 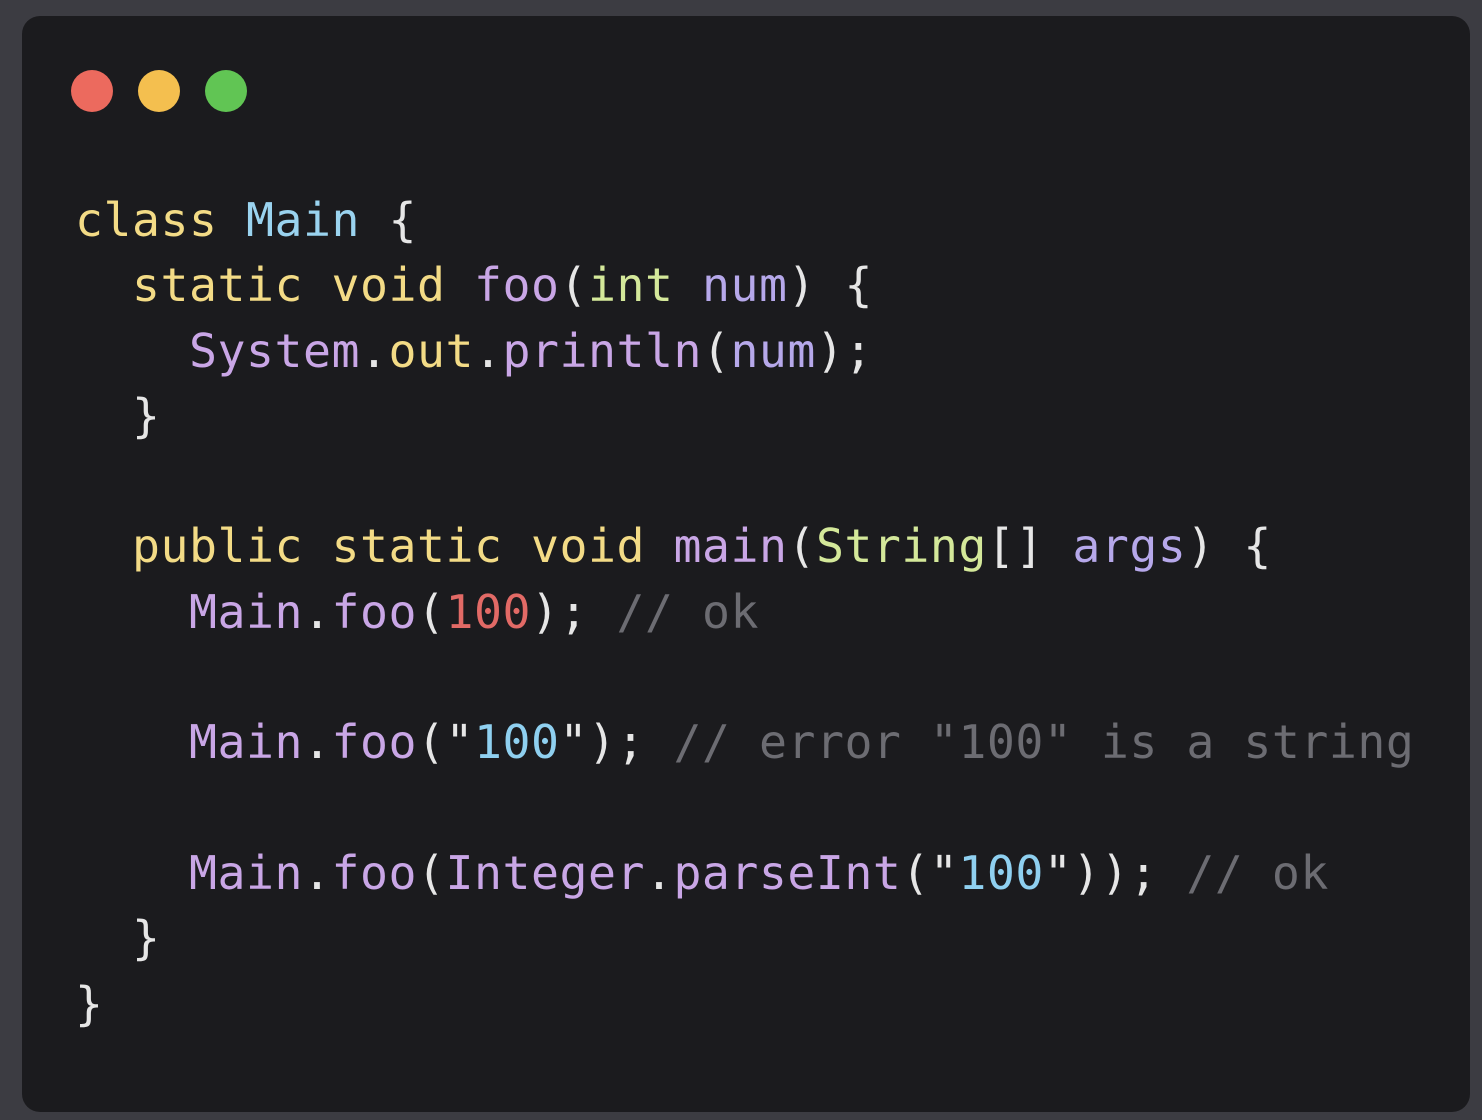 I want to click on code-token-method: println, so click(x=602, y=350).